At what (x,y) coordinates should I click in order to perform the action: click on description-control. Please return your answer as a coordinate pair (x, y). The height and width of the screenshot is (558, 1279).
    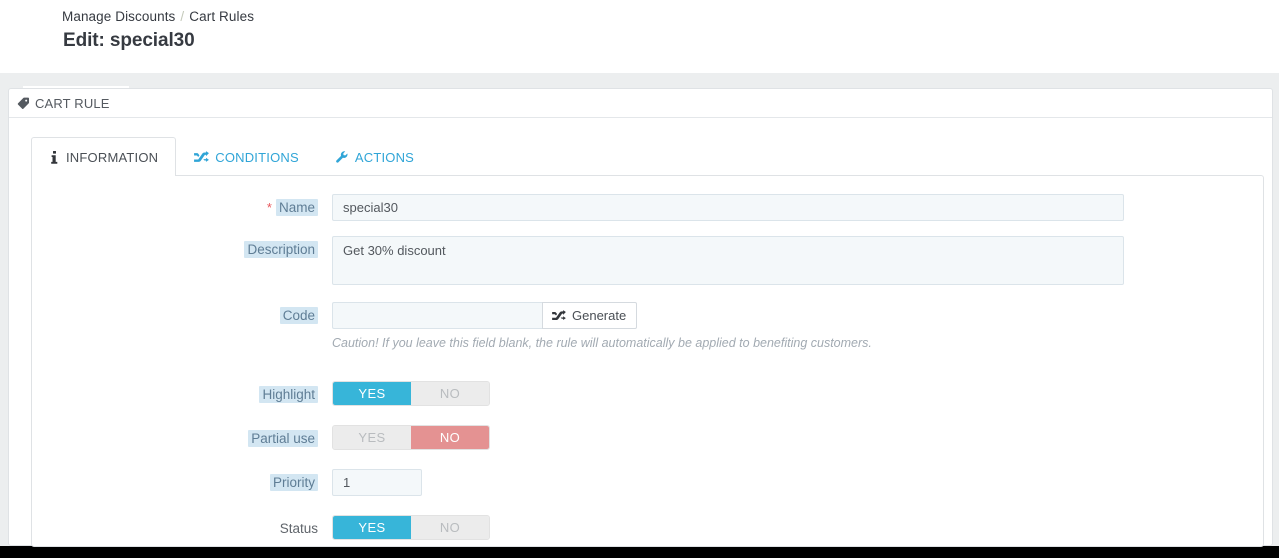
    Looking at the image, I should click on (798, 263).